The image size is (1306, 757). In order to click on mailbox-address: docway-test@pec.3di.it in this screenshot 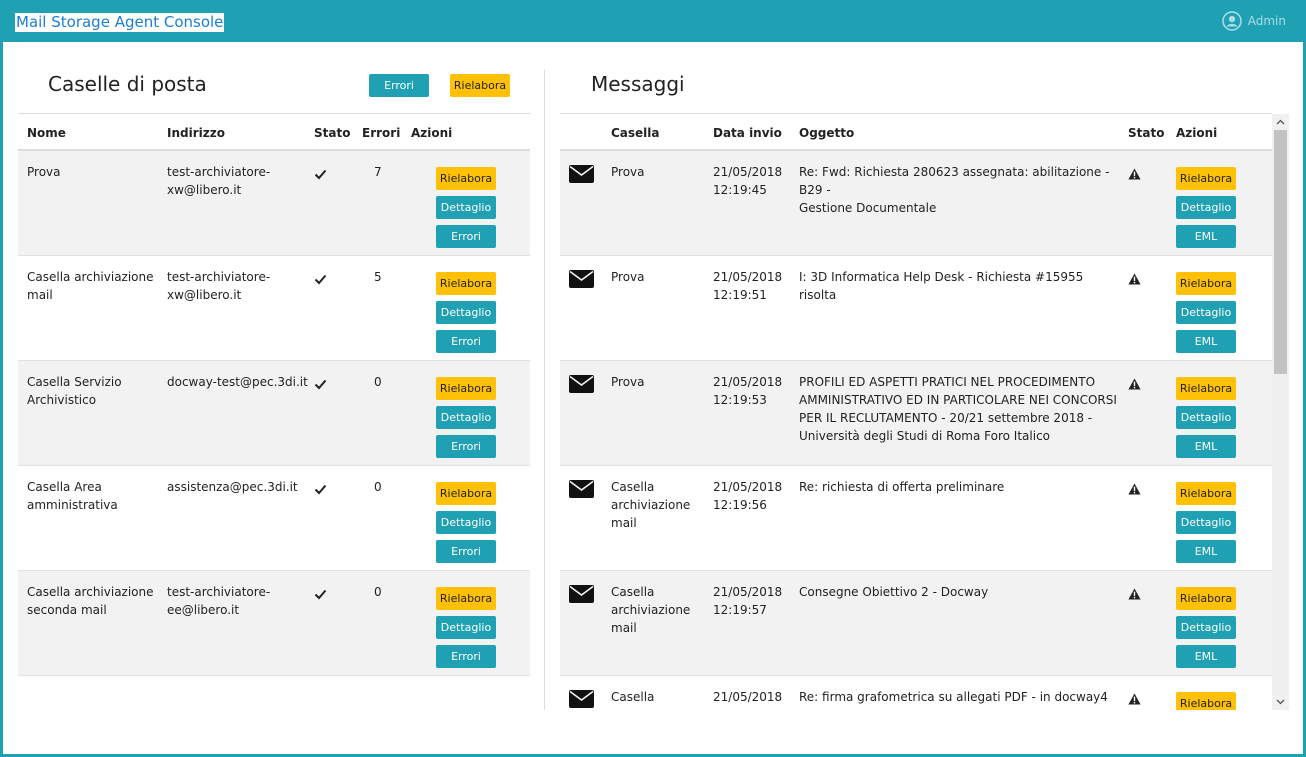, I will do `click(237, 382)`.